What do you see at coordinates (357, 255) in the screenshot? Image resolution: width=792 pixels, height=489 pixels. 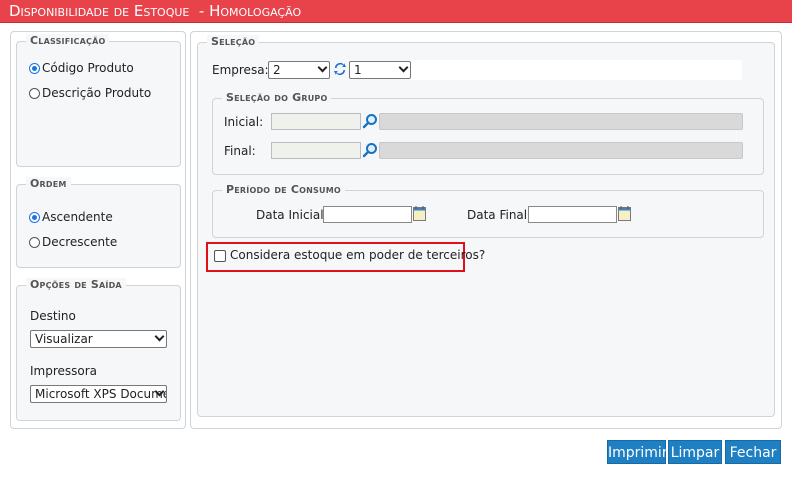 I see `terceiros-label: Considera estoque em poder de terceiros?` at bounding box center [357, 255].